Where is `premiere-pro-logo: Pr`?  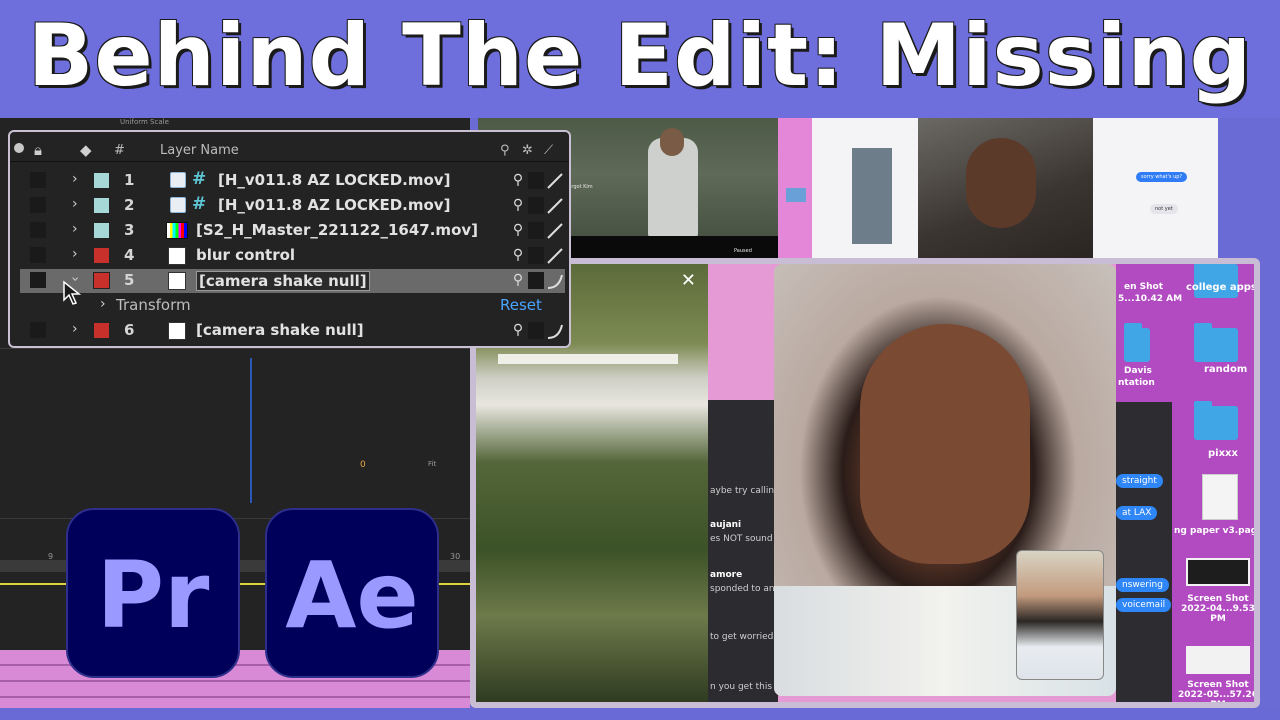 premiere-pro-logo: Pr is located at coordinates (153, 593).